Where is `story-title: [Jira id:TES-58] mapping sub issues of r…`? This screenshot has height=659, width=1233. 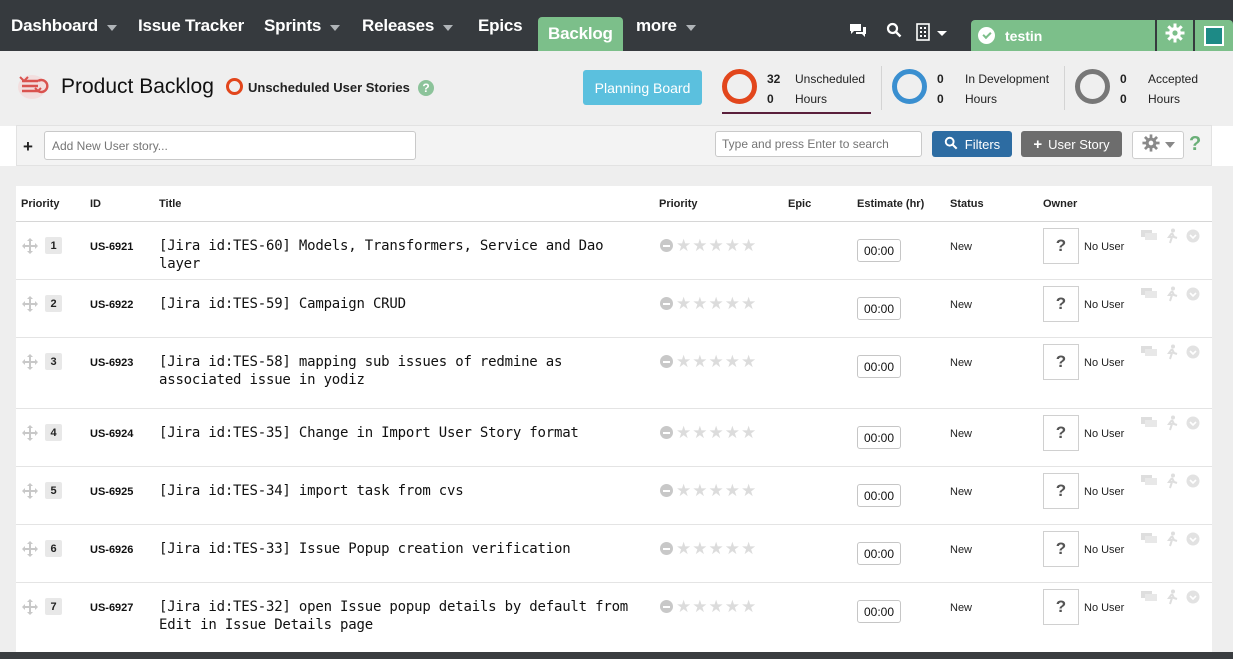 story-title: [Jira id:TES-58] mapping sub issues of r… is located at coordinates (404, 371).